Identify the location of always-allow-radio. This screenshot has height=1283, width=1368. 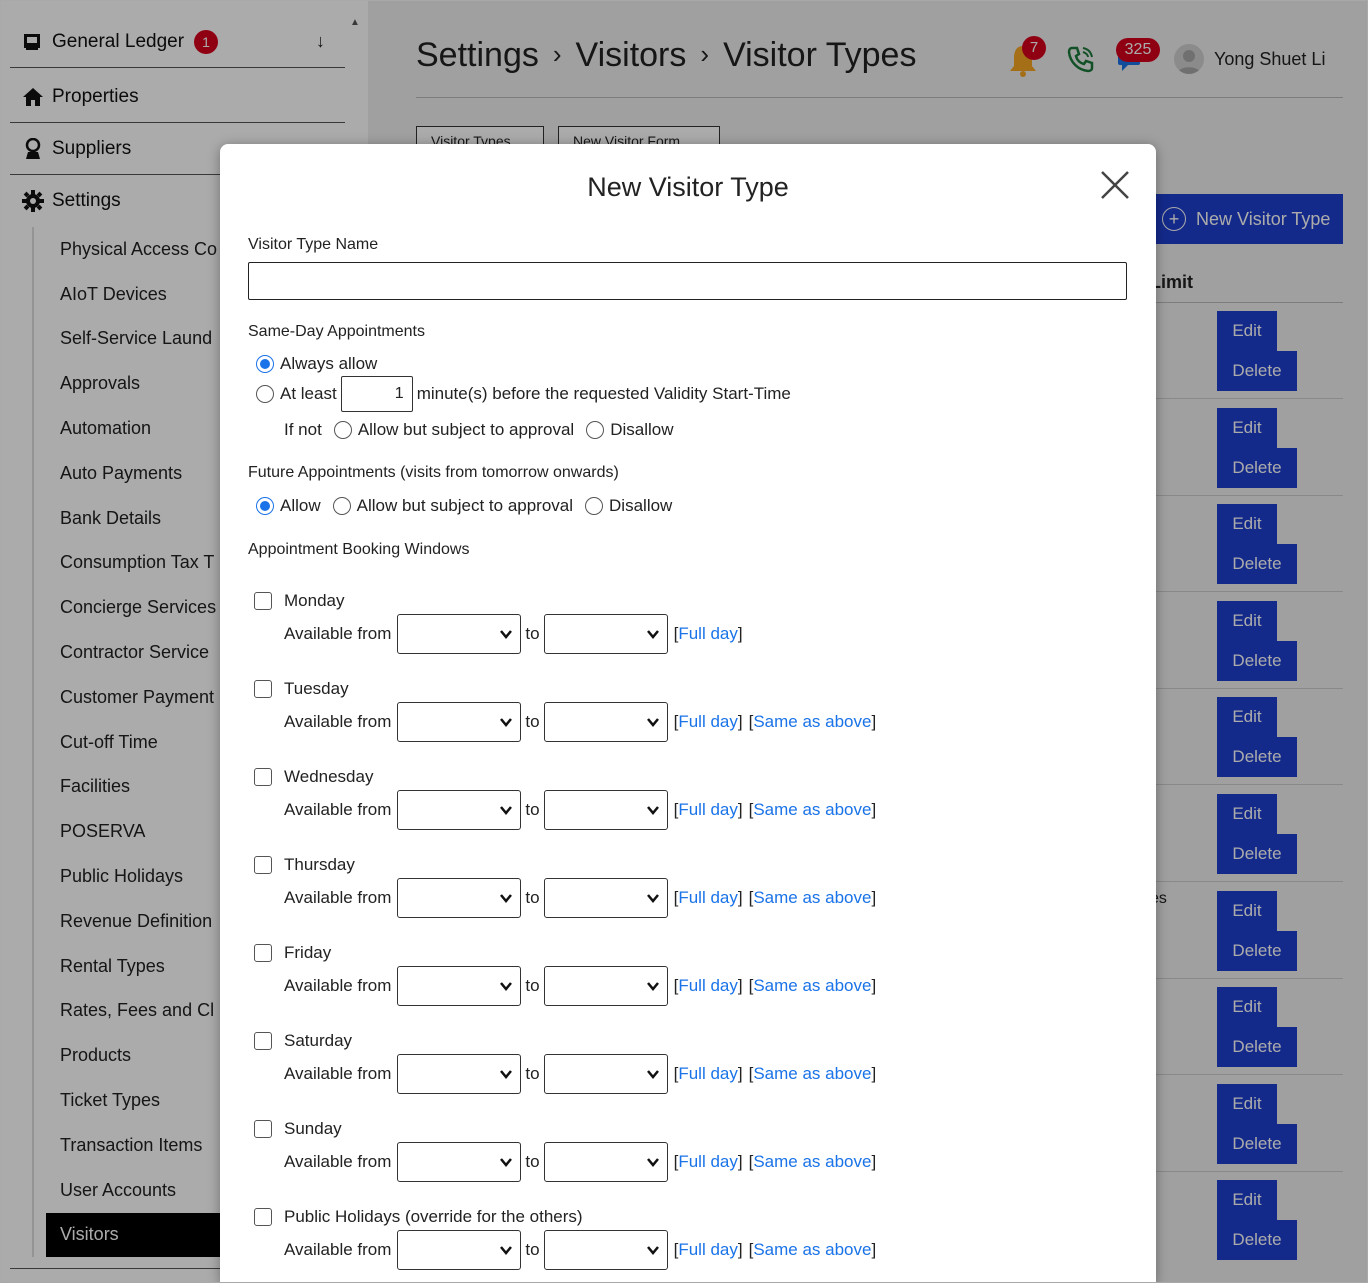
(265, 364).